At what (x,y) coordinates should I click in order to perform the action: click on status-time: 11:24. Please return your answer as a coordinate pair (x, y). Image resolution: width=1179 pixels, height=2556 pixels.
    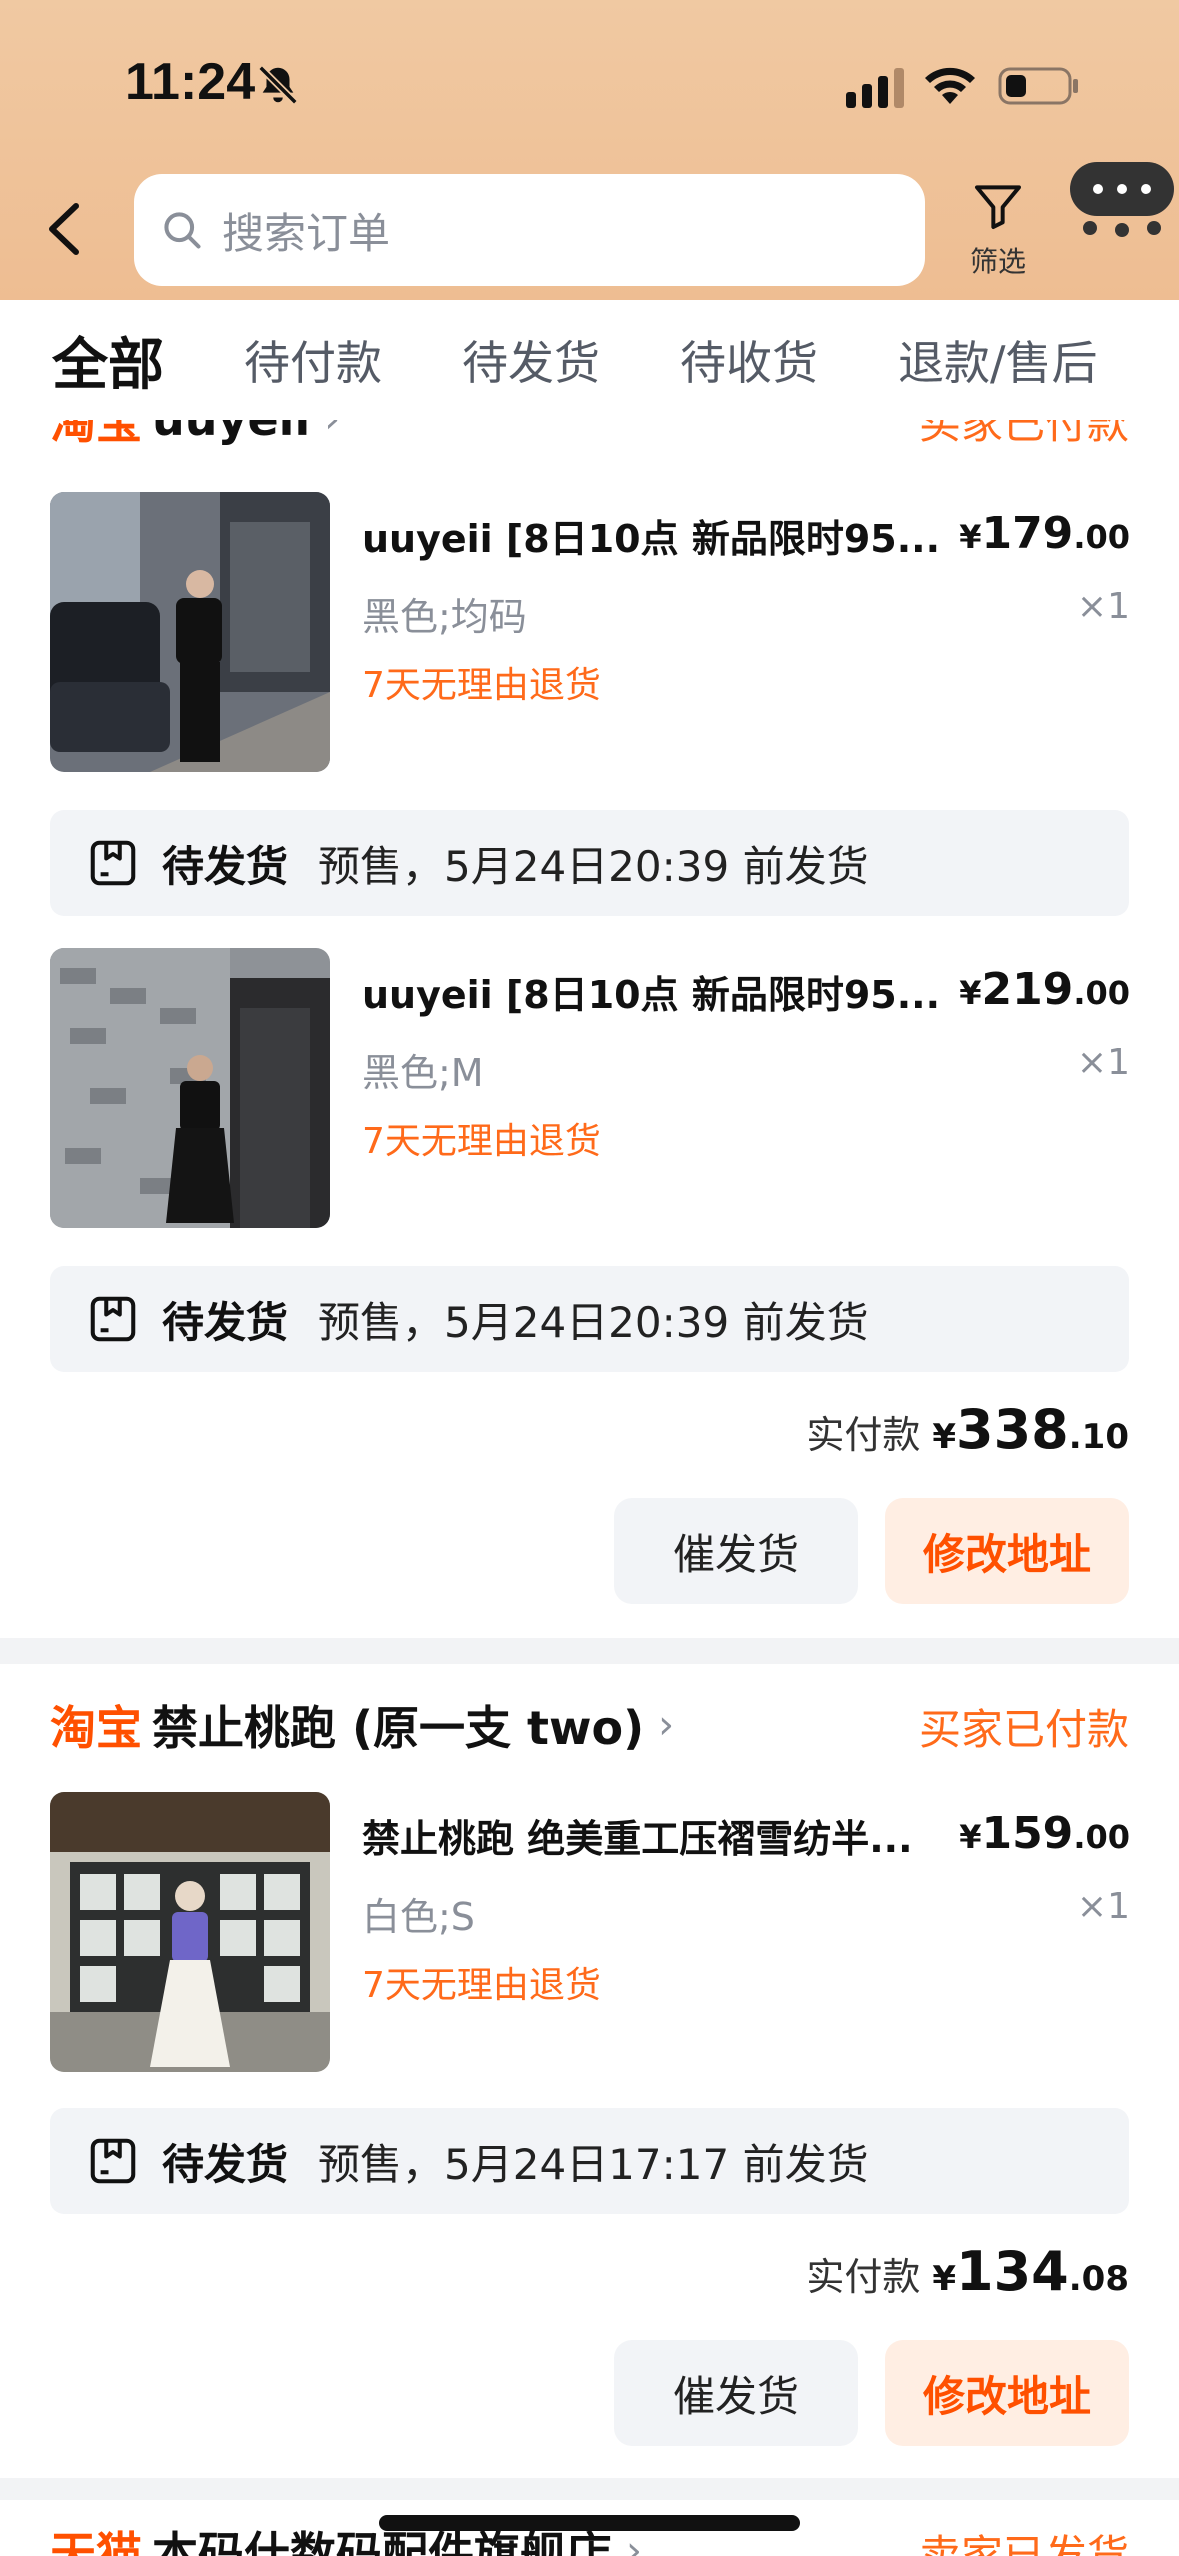
    Looking at the image, I should click on (190, 82).